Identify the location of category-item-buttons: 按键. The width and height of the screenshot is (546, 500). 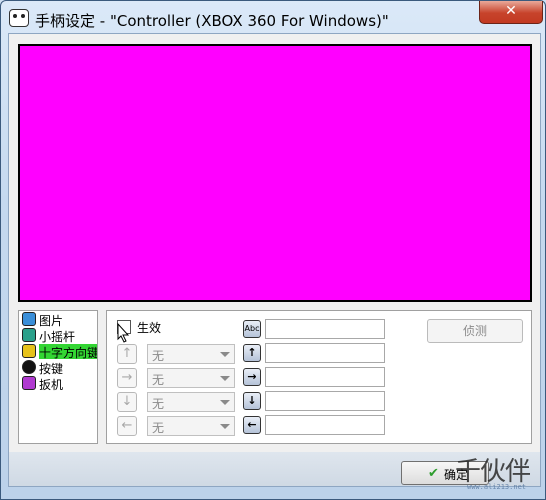
(58, 367).